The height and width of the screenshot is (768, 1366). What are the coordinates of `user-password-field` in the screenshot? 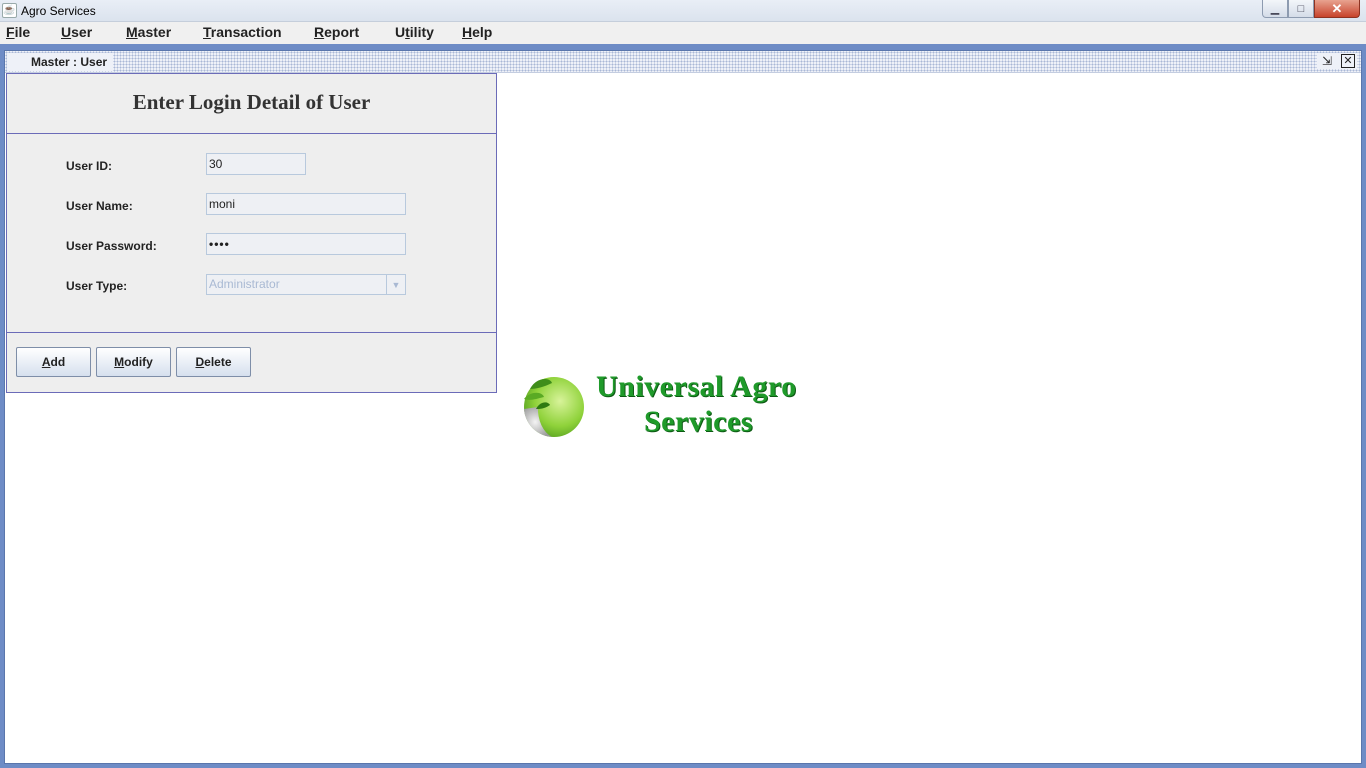 It's located at (306, 244).